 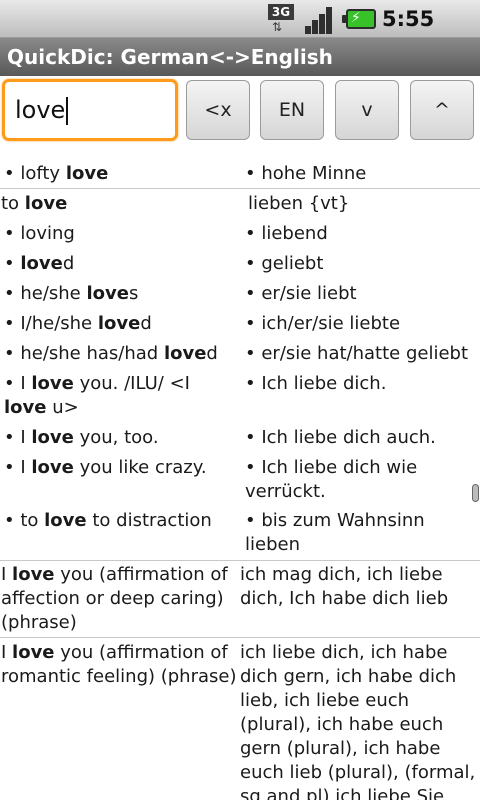 What do you see at coordinates (408, 34) in the screenshot?
I see `status-clock: 5:55 PM` at bounding box center [408, 34].